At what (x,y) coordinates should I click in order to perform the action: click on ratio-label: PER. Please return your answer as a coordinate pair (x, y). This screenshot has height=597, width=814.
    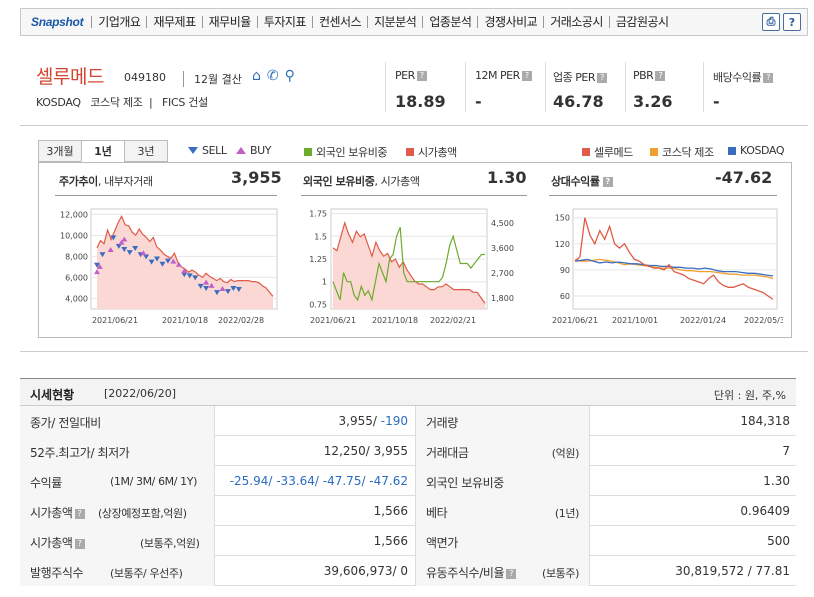
    Looking at the image, I should click on (405, 75).